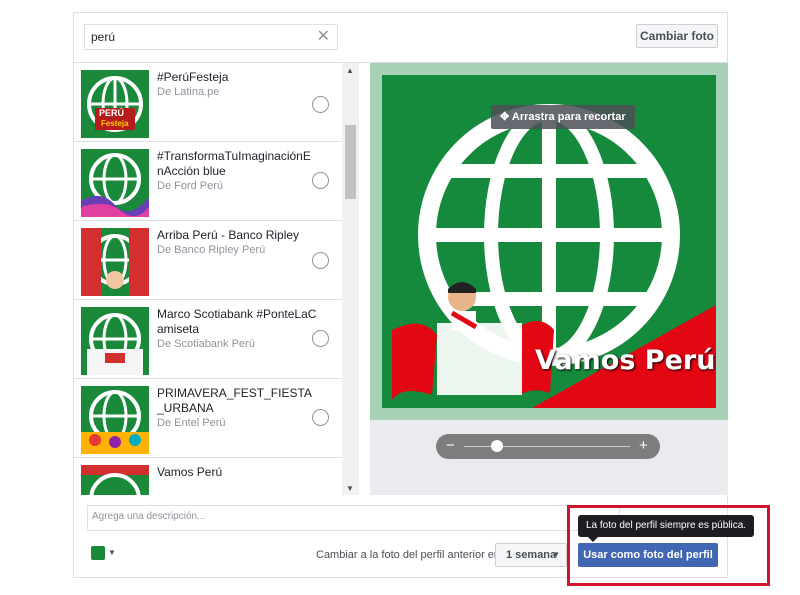 This screenshot has height=595, width=800. Describe the element at coordinates (190, 186) in the screenshot. I see `frame-source: De Ford Perú` at that location.